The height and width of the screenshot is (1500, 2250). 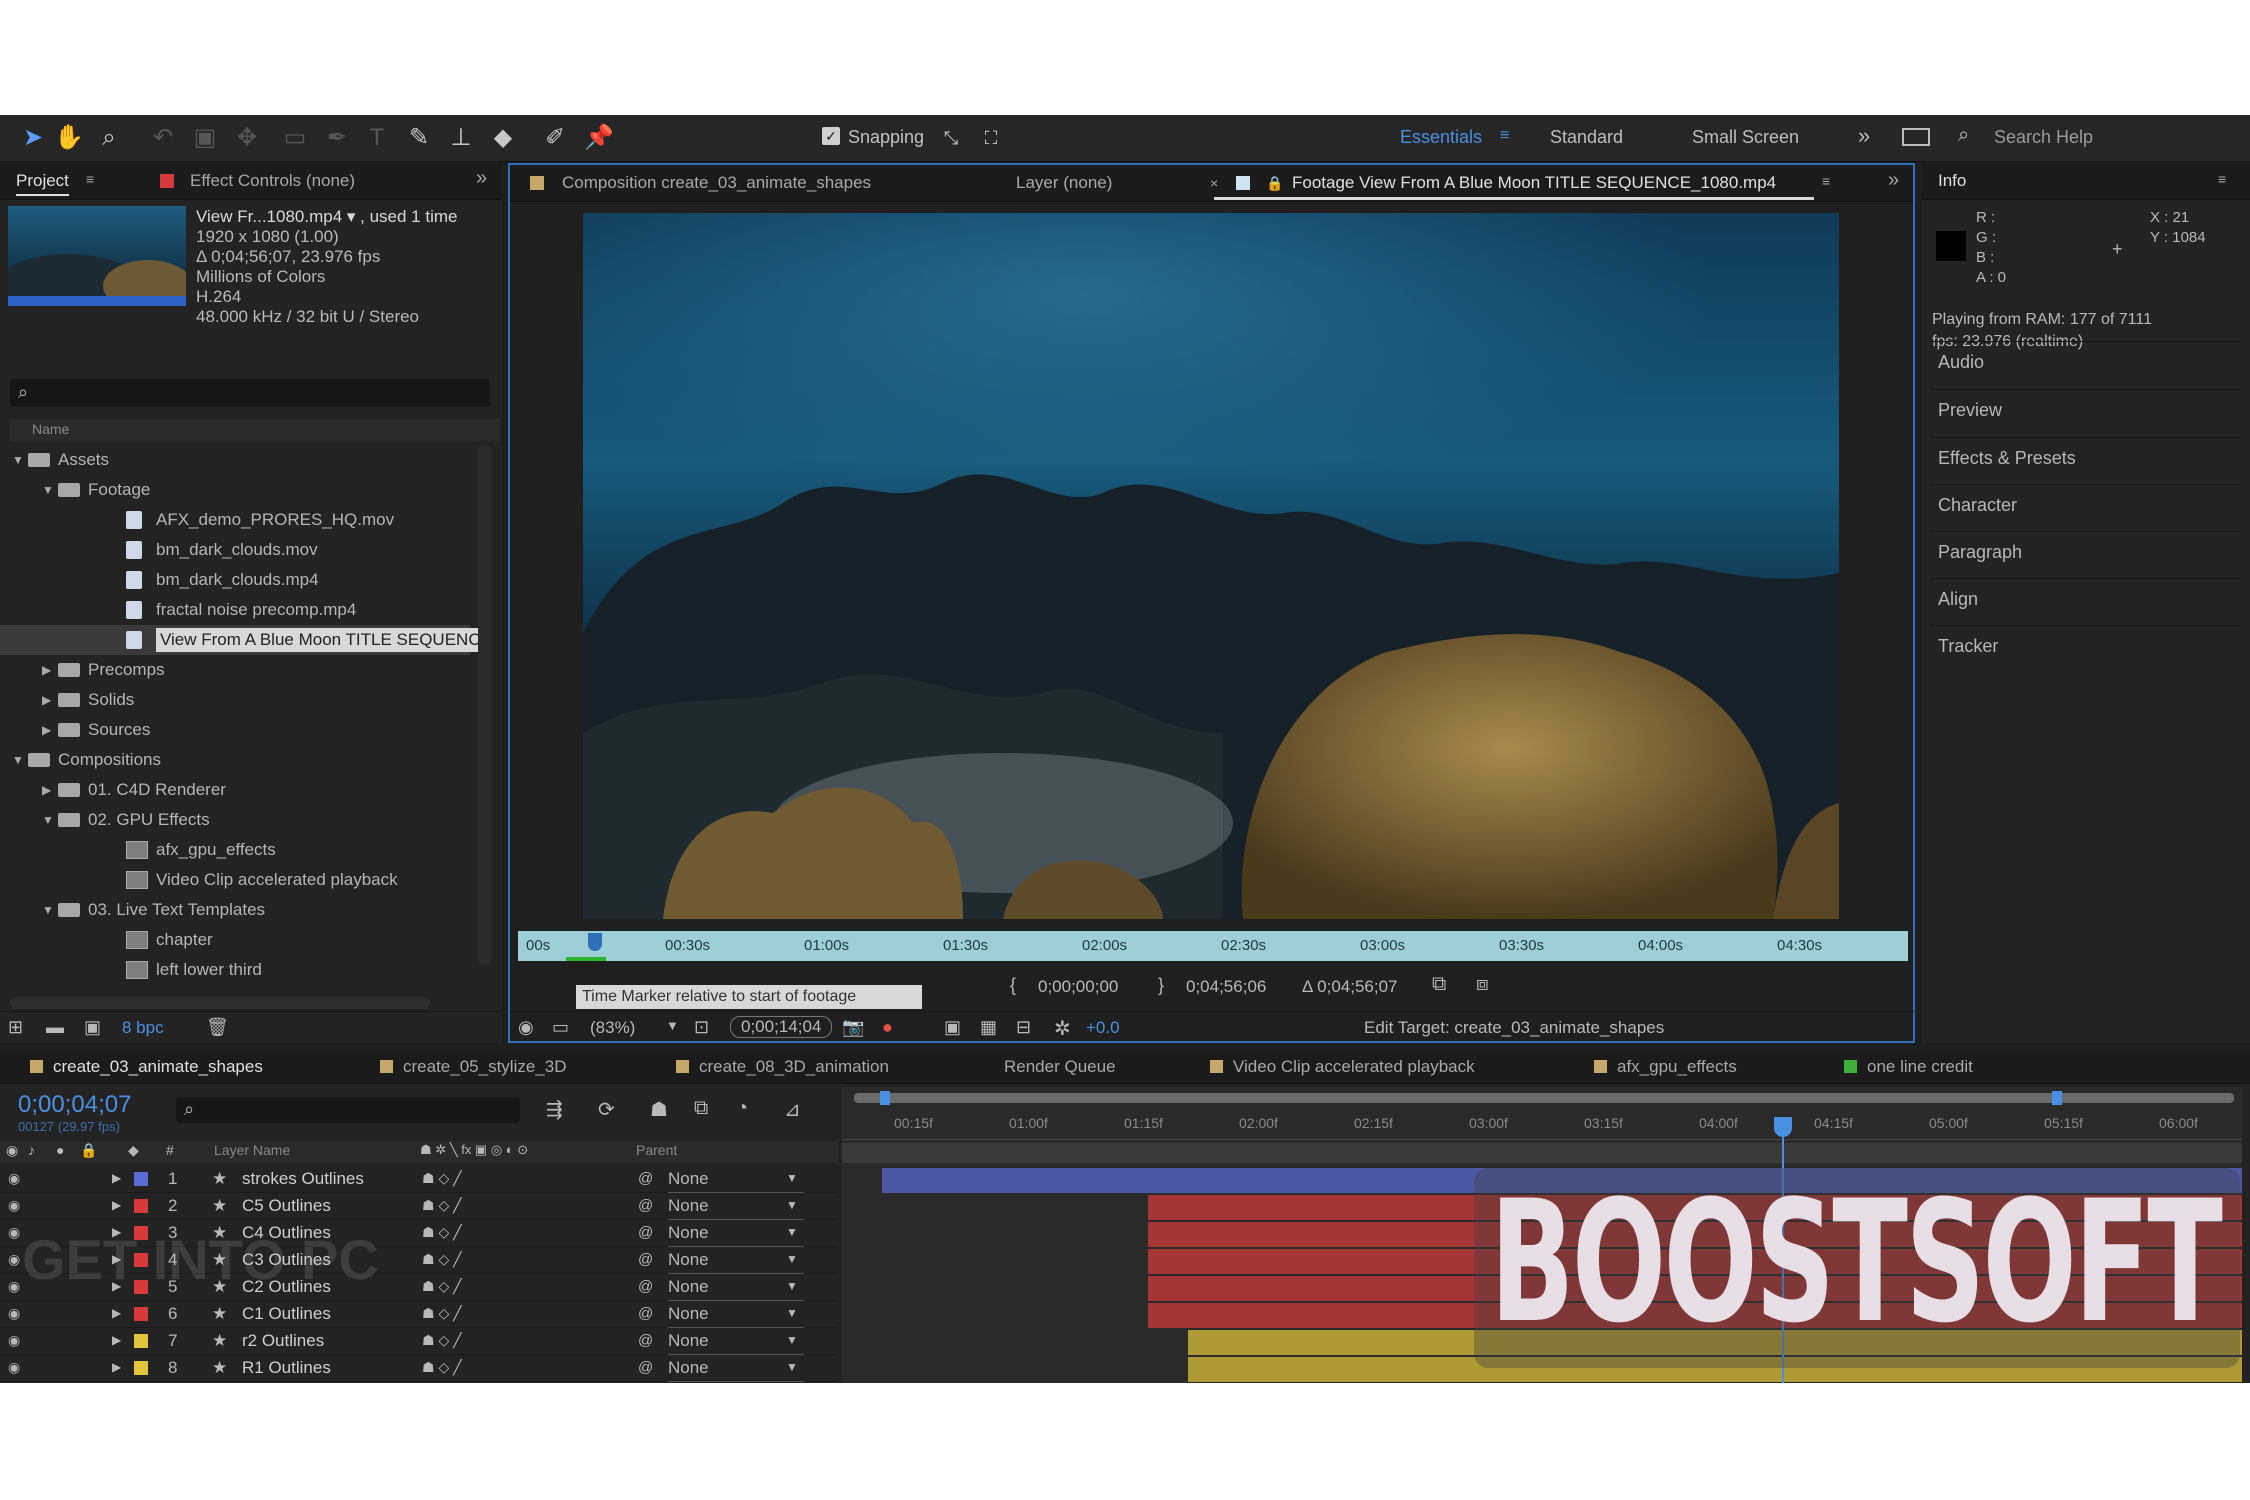 What do you see at coordinates (286, 1313) in the screenshot?
I see `layer-name: C1 Outlines` at bounding box center [286, 1313].